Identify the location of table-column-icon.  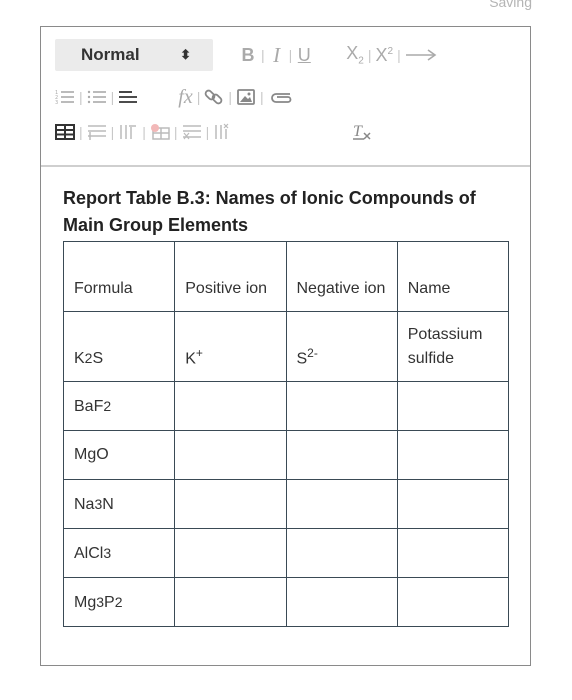
(128, 132).